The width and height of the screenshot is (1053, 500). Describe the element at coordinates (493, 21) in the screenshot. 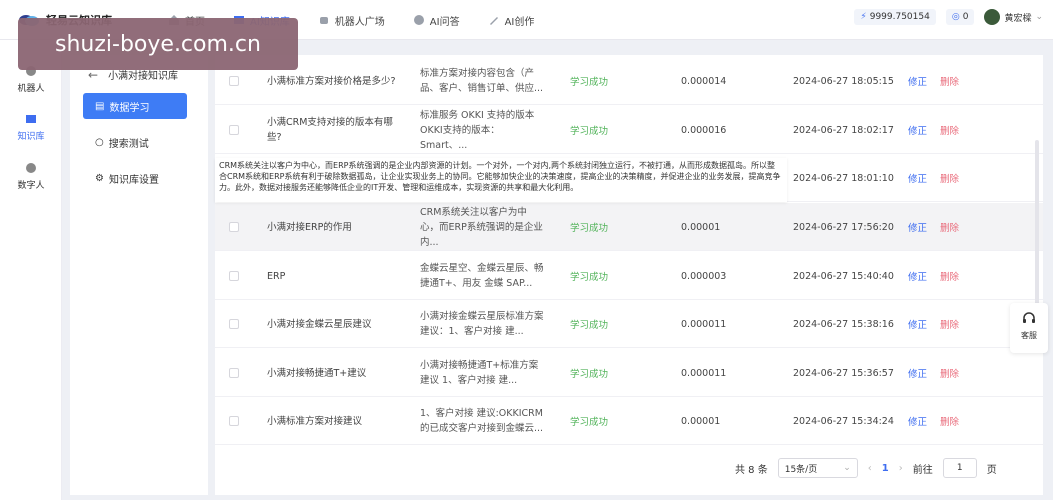

I see `pen-icon` at that location.